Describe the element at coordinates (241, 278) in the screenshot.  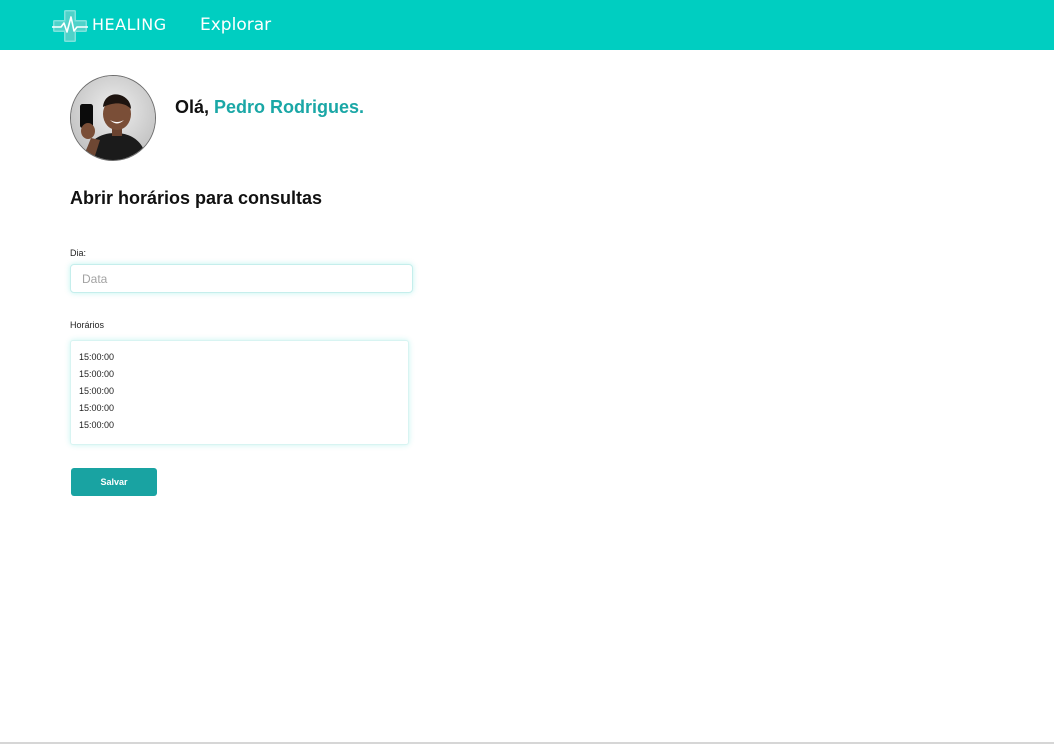
I see `date-input` at that location.